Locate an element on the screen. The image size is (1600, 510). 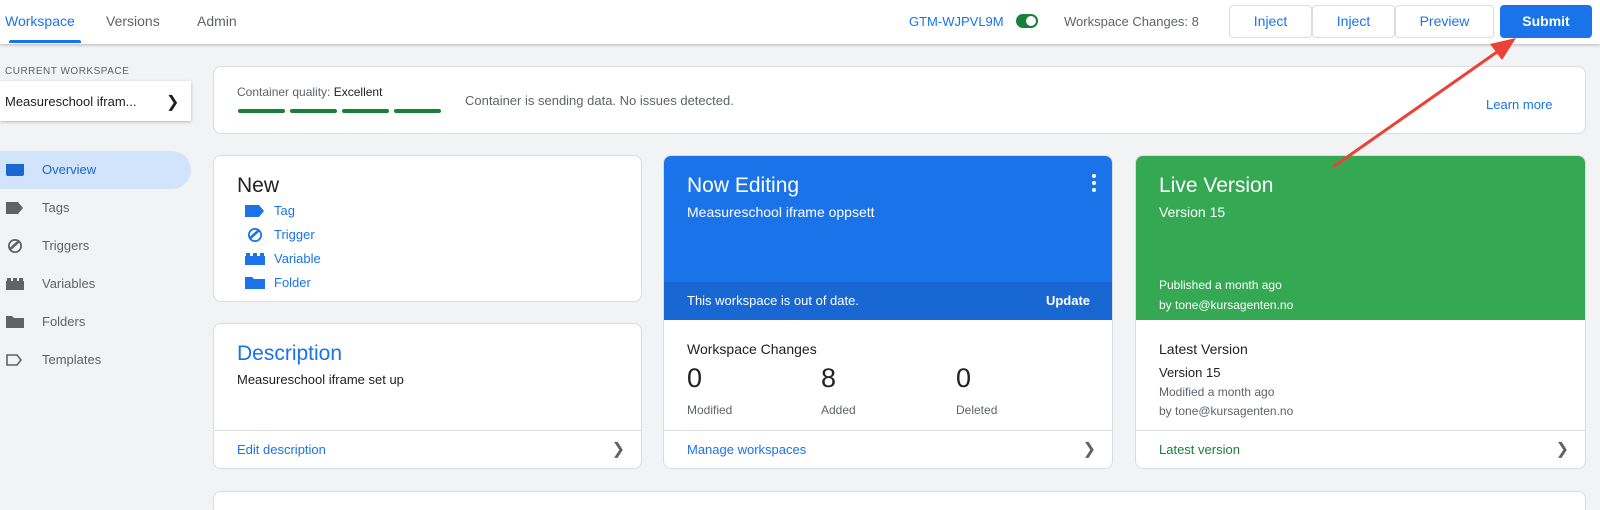
sidebar-item-tags: Tags is located at coordinates (95, 208).